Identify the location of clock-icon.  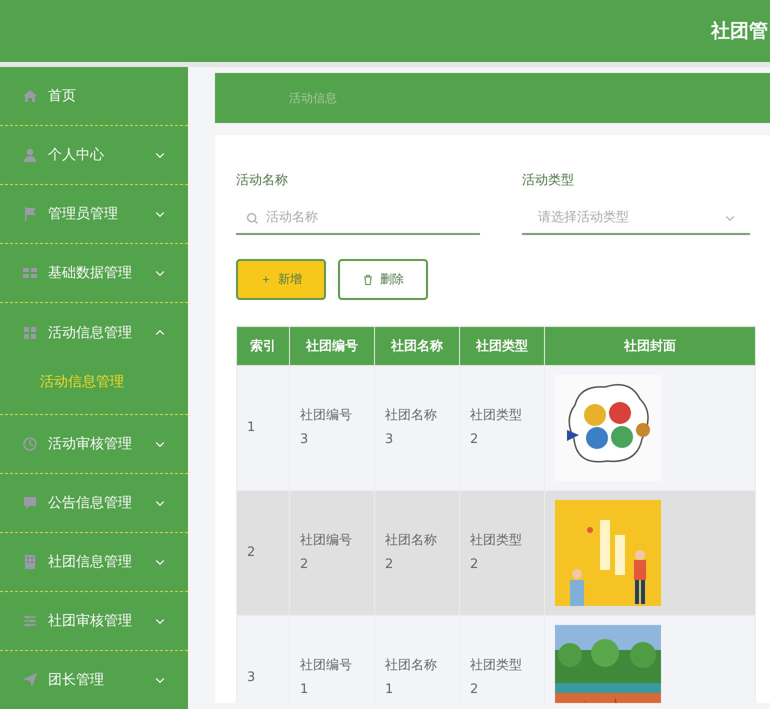
(30, 444).